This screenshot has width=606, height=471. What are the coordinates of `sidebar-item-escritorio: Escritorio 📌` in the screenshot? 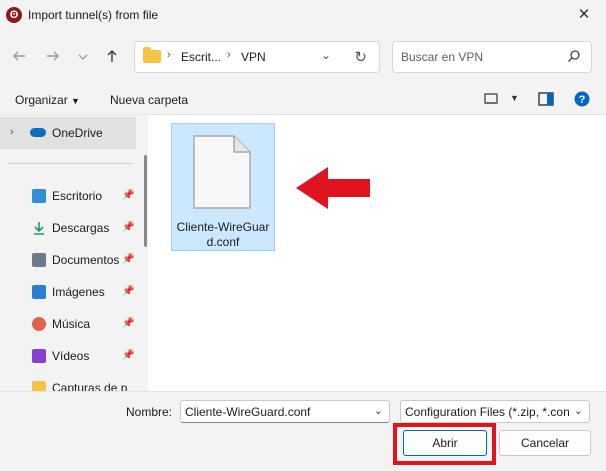 It's located at (68, 197).